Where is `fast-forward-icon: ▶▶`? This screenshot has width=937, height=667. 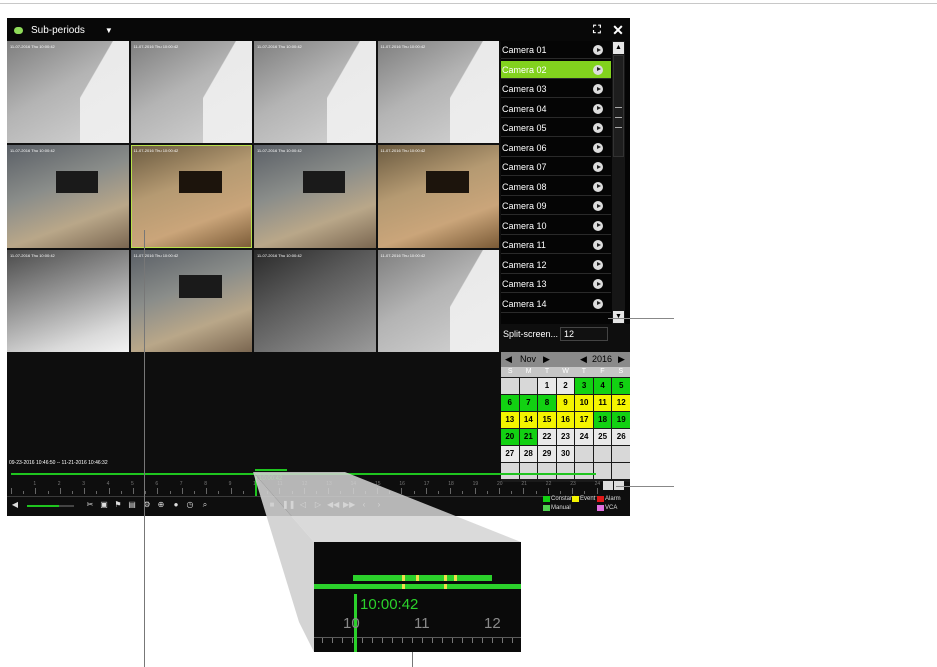
fast-forward-icon: ▶▶ is located at coordinates (349, 505).